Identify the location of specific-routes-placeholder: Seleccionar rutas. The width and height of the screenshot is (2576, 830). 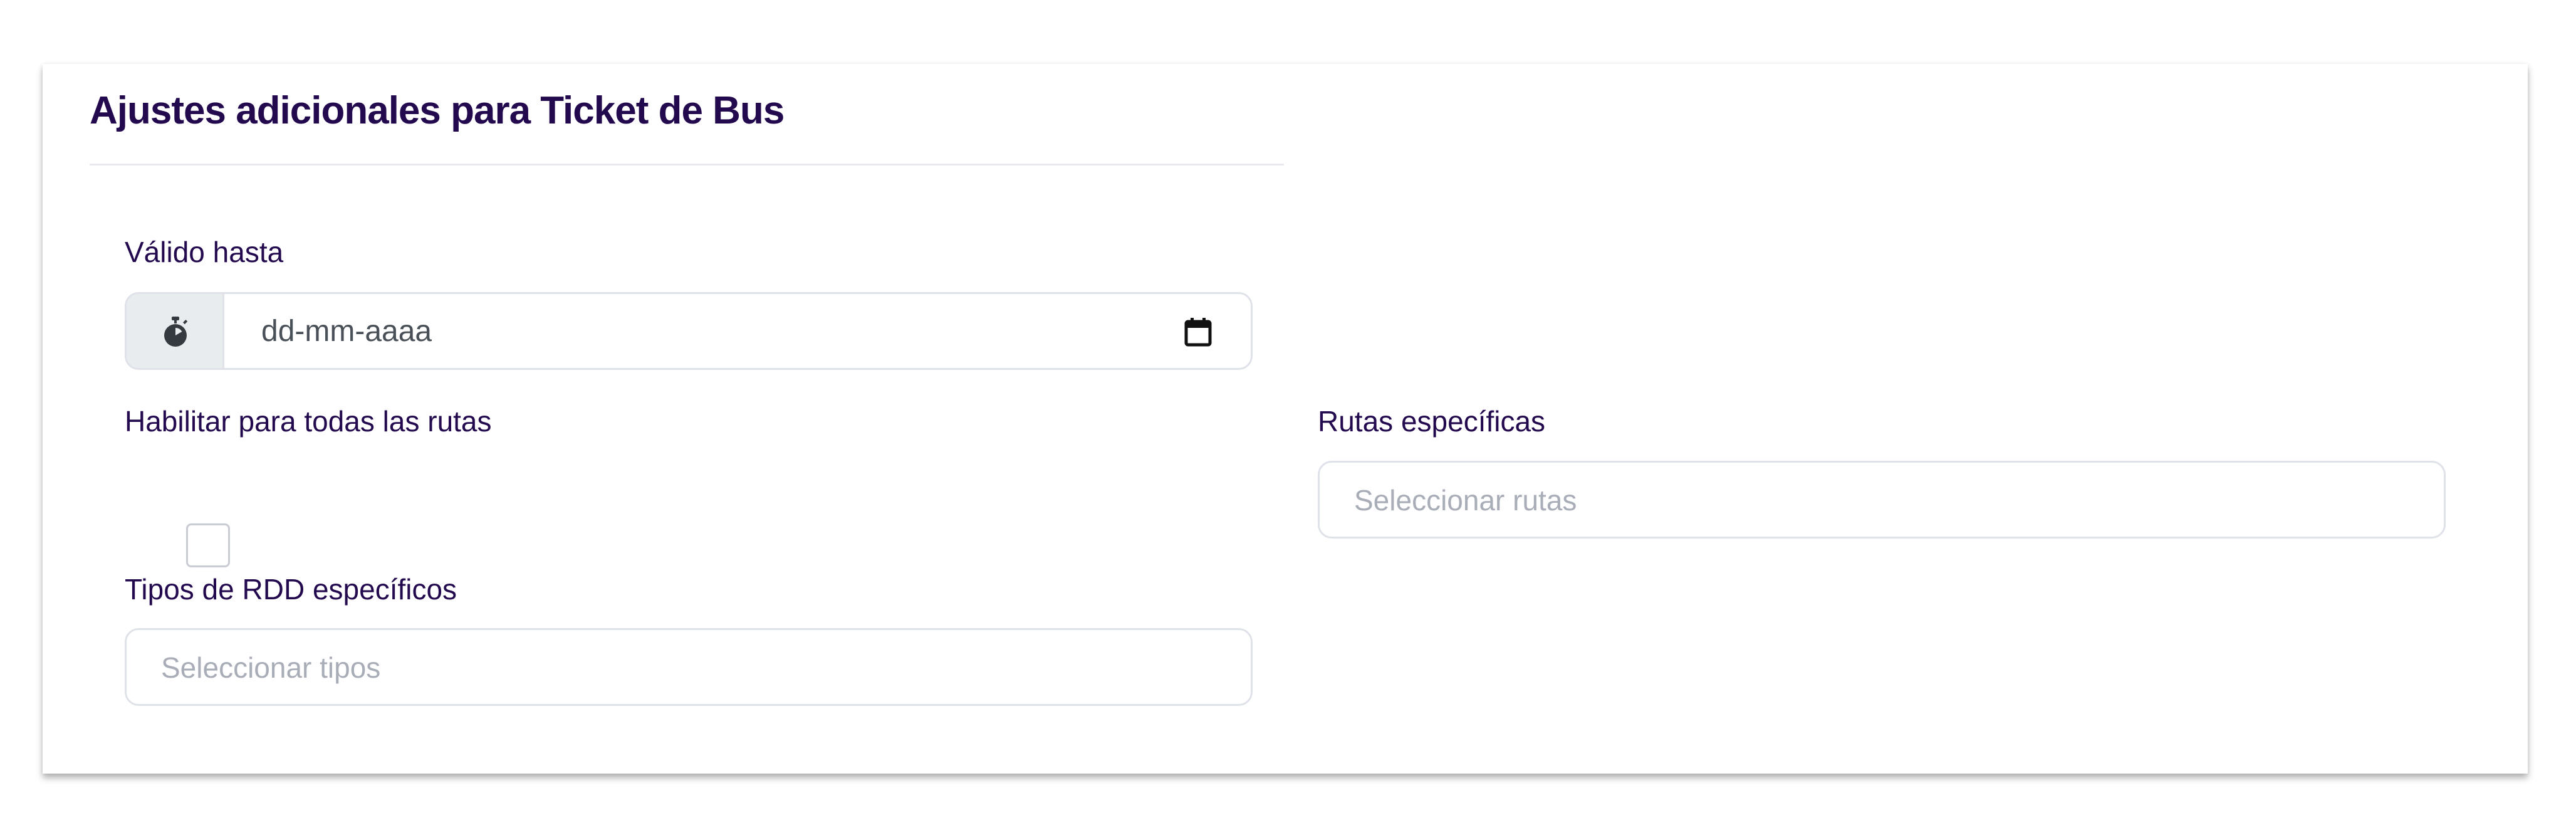
(1465, 500).